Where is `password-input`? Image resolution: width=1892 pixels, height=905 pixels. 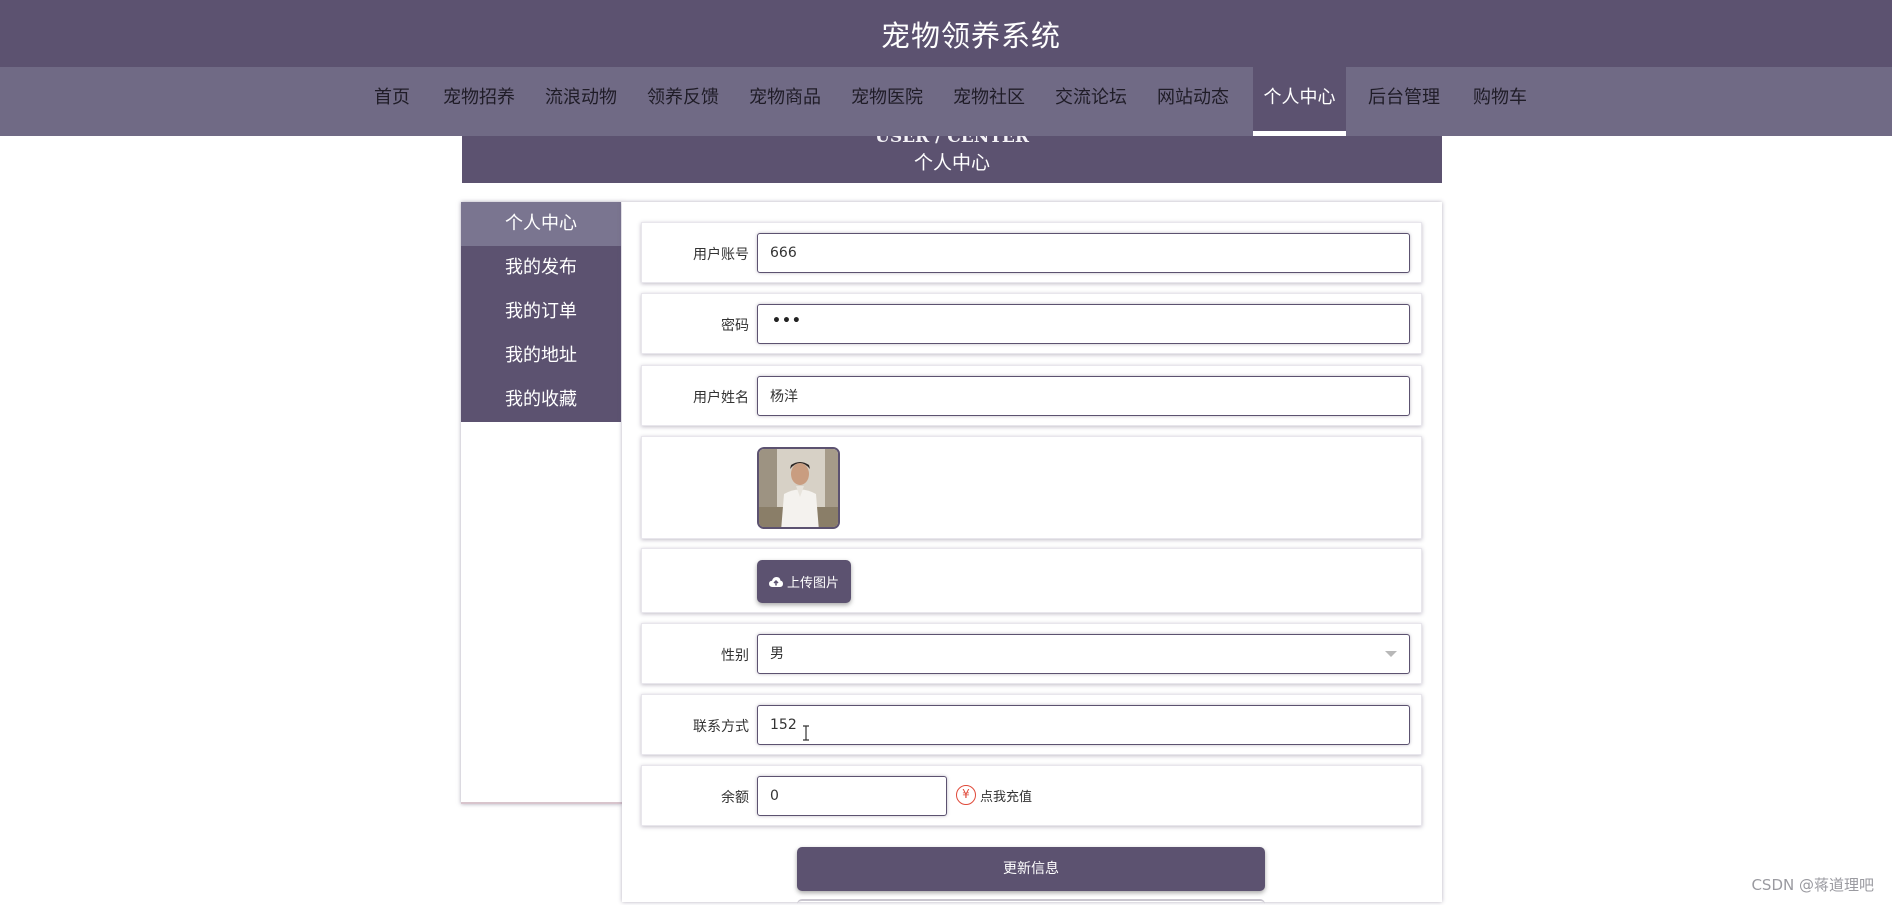
password-input is located at coordinates (1083, 324).